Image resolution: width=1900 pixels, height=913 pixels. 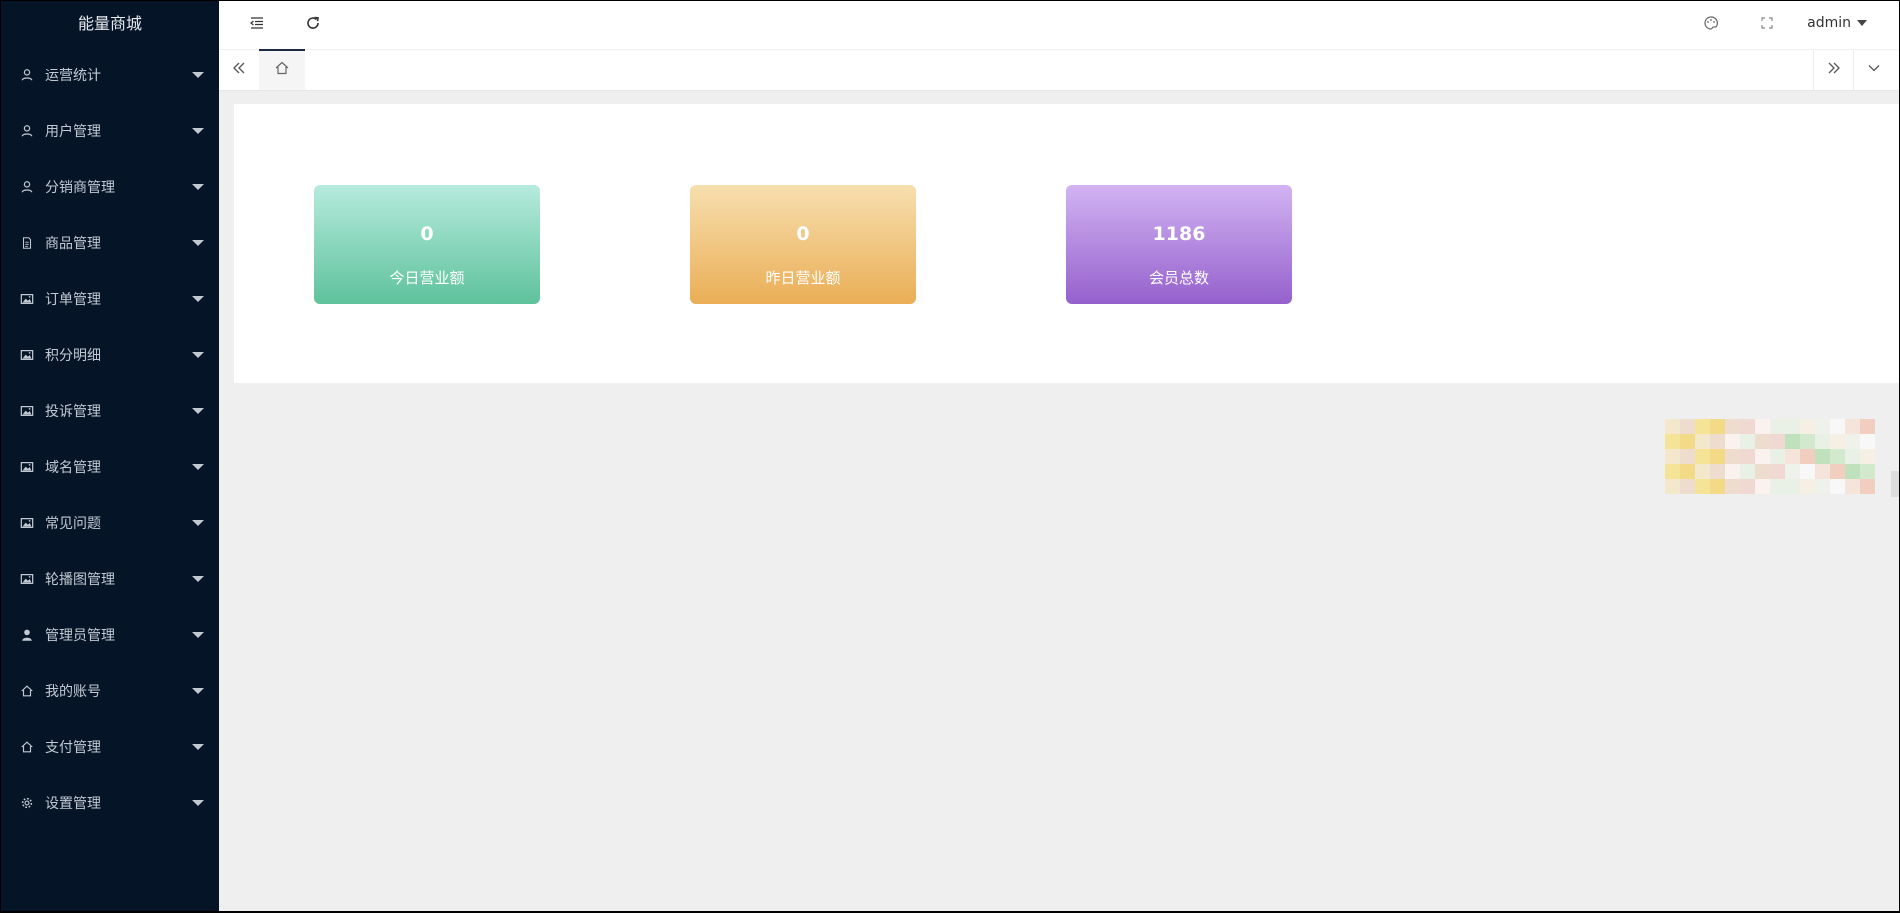 I want to click on stat-card-total-members: 1186 会员总数, so click(x=1179, y=244).